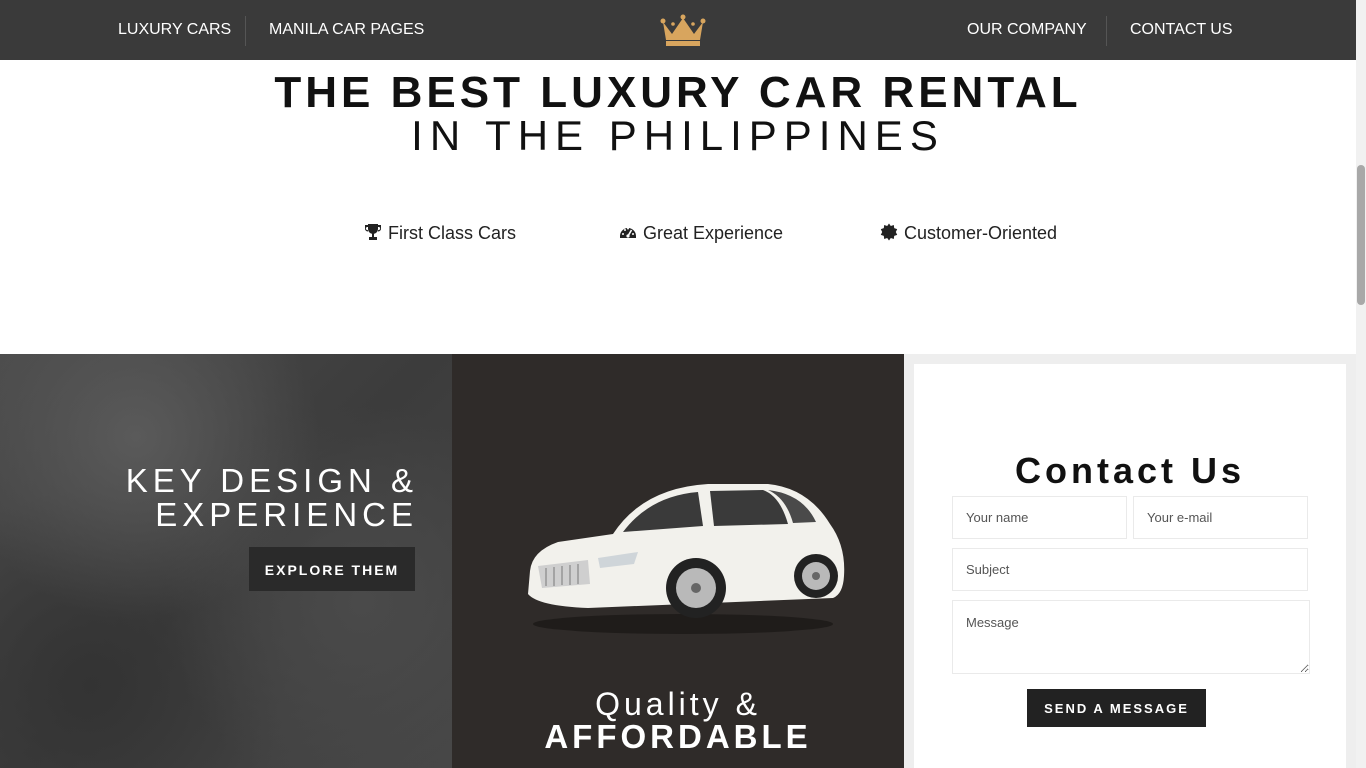 This screenshot has width=1366, height=768. Describe the element at coordinates (332, 569) in the screenshot. I see `explore-them-button: EXPLORE THEM` at that location.